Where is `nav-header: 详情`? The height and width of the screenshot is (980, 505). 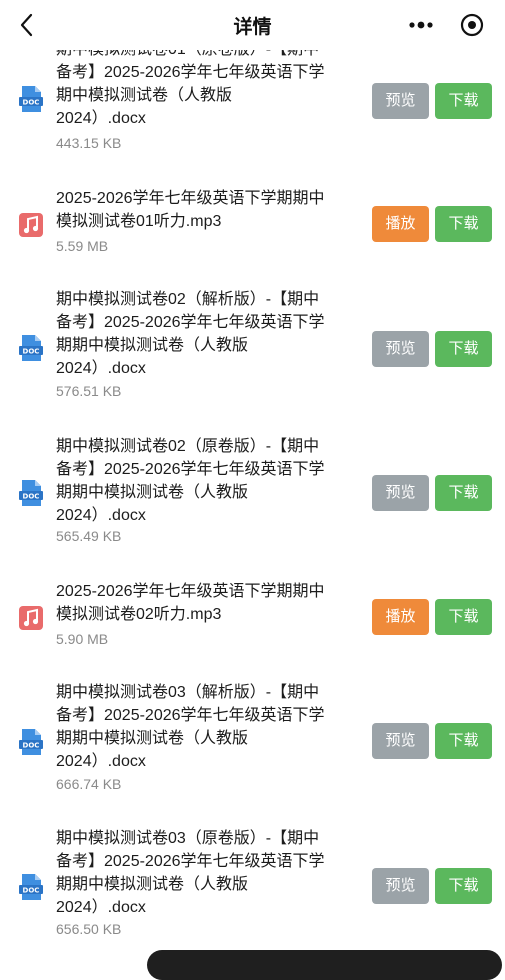
nav-header: 详情 is located at coordinates (252, 25).